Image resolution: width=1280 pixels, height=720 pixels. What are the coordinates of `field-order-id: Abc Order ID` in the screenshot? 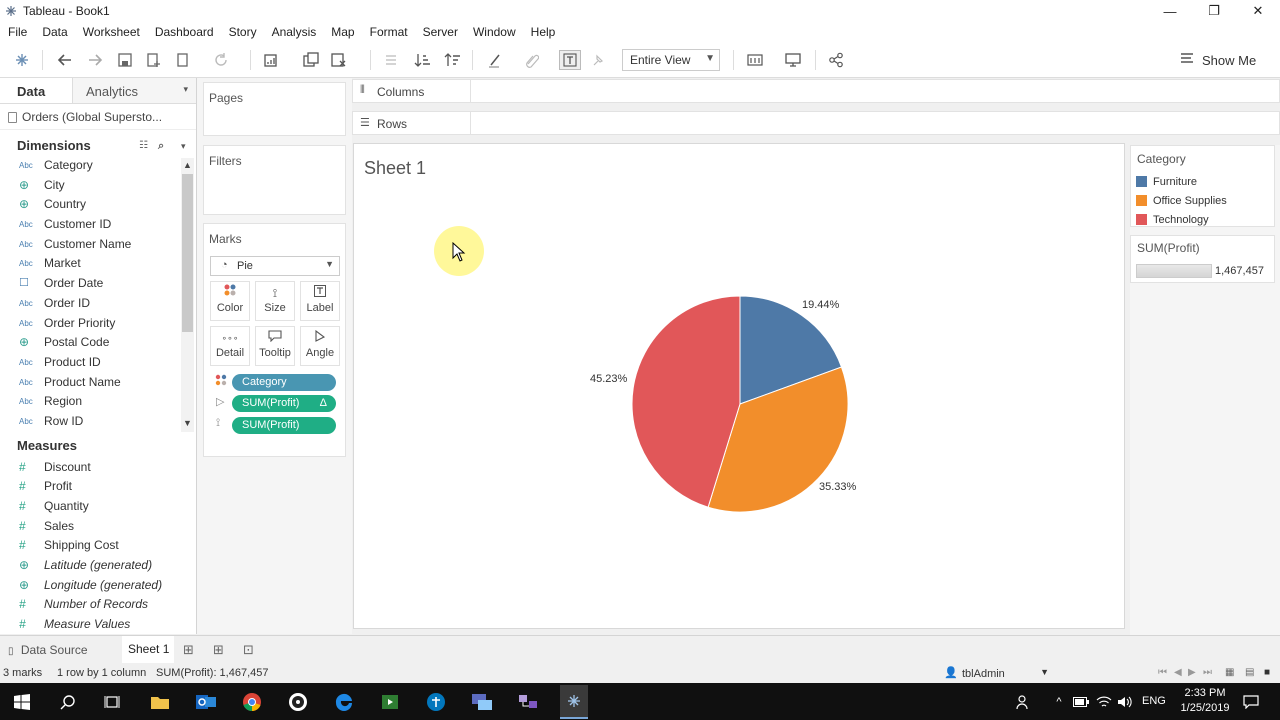 It's located at (98, 304).